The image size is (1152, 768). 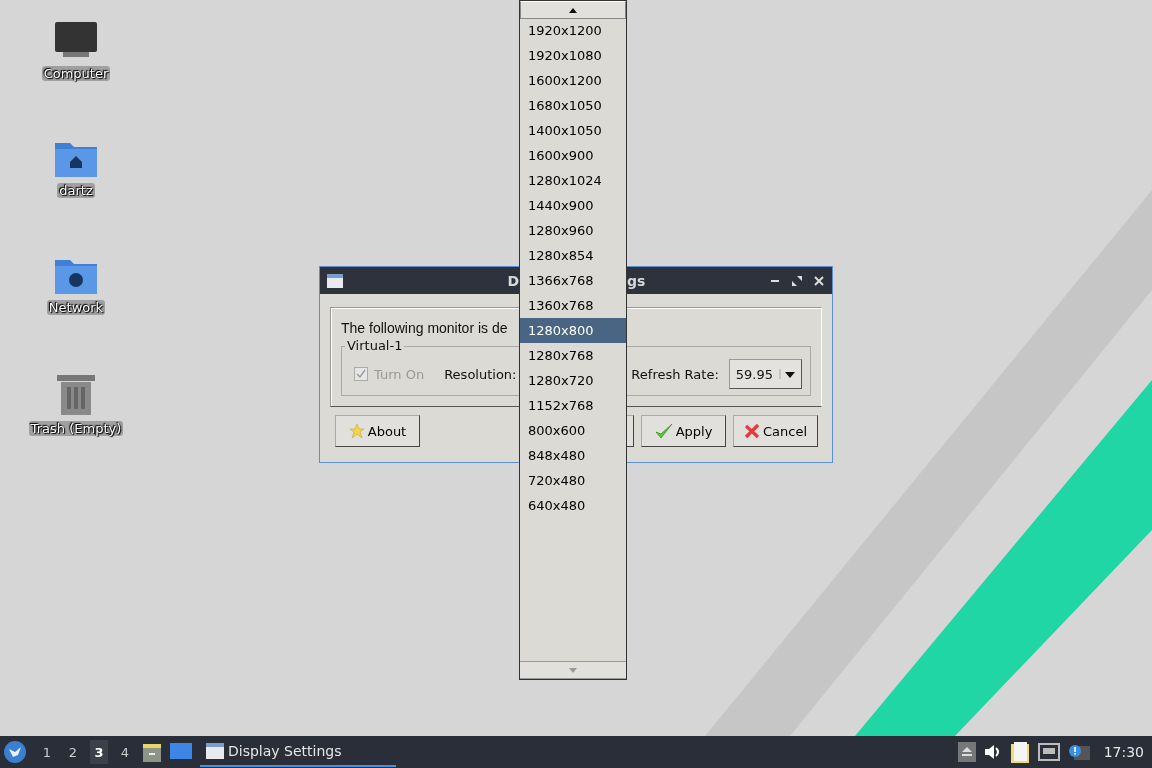 I want to click on resolution-option: 720x480, so click(x=573, y=480).